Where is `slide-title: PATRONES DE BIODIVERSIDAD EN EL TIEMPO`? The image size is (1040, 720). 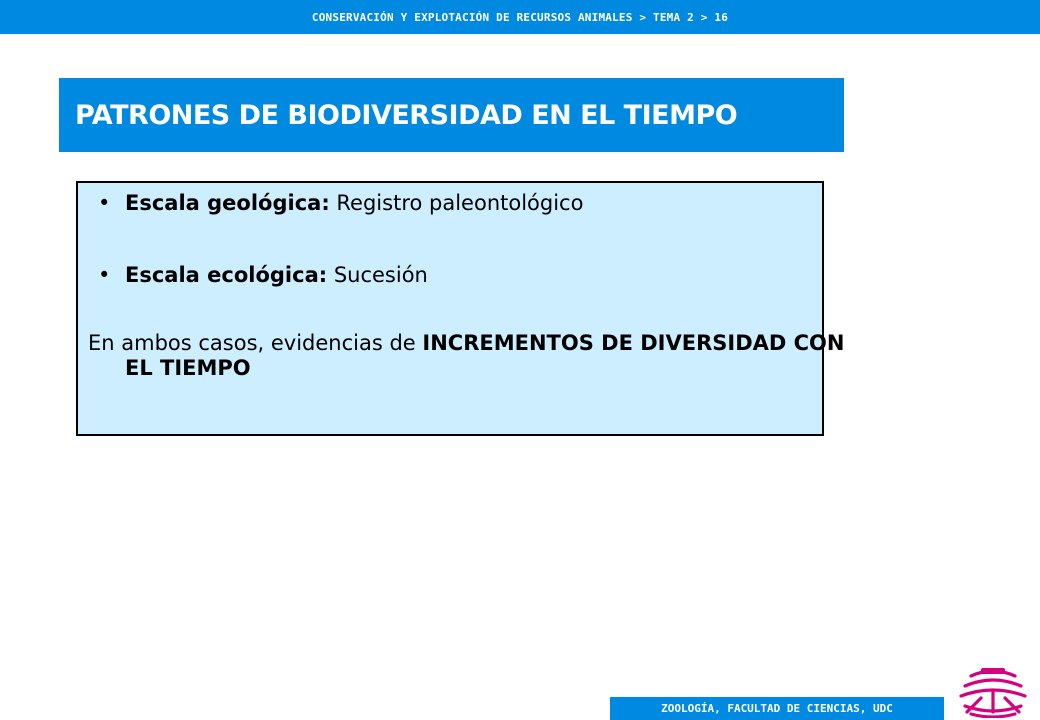 slide-title: PATRONES DE BIODIVERSIDAD EN EL TIEMPO is located at coordinates (406, 115).